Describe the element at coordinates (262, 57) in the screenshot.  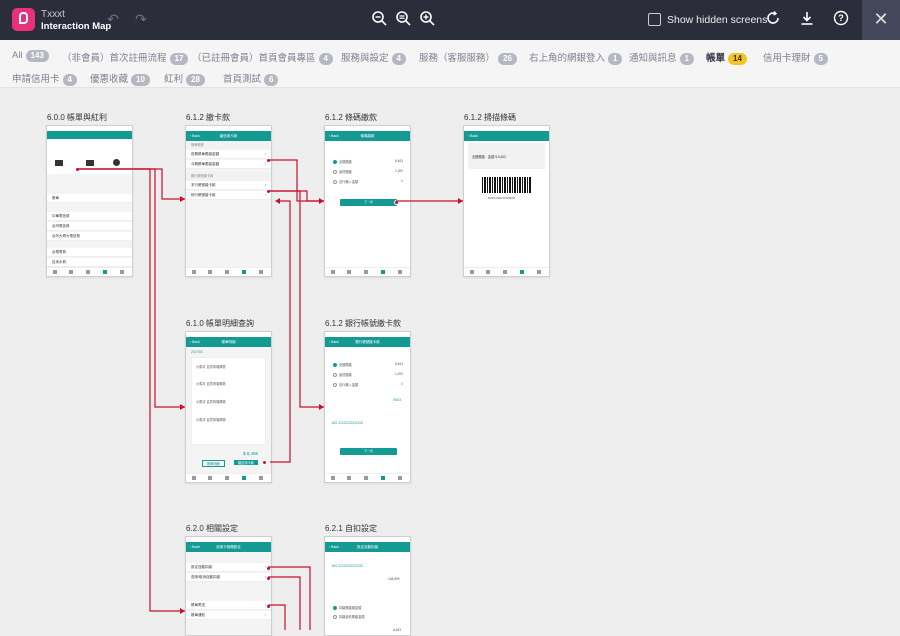
I see `filter-chip: （已註冊會員）首頁會員專區 4` at that location.